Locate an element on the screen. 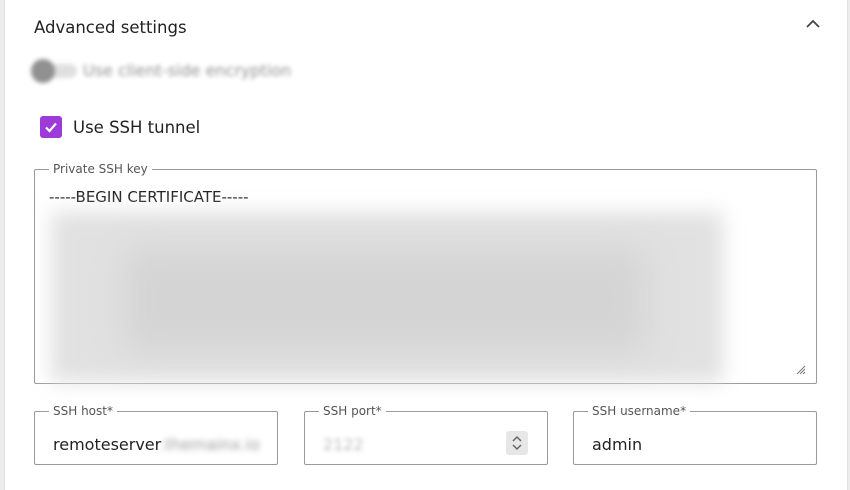 The image size is (850, 490). private-key-first-line: -----BEGIN CERTIFICATE----- is located at coordinates (149, 197).